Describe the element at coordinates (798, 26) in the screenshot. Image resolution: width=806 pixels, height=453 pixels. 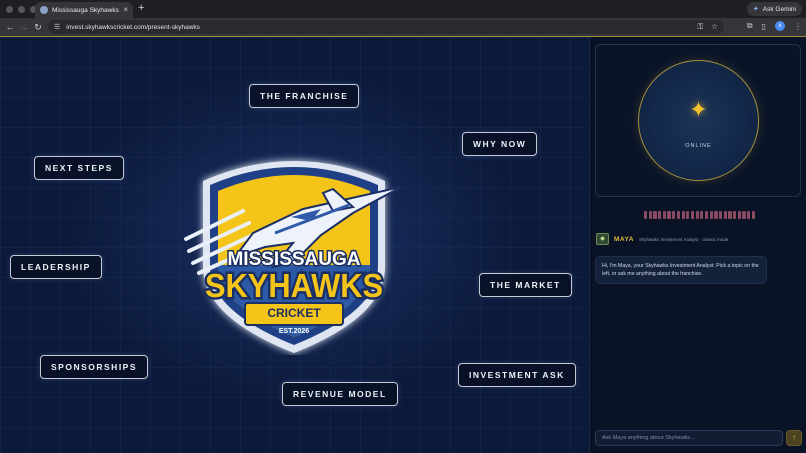
I see `more-menu-icon: ⋮` at that location.